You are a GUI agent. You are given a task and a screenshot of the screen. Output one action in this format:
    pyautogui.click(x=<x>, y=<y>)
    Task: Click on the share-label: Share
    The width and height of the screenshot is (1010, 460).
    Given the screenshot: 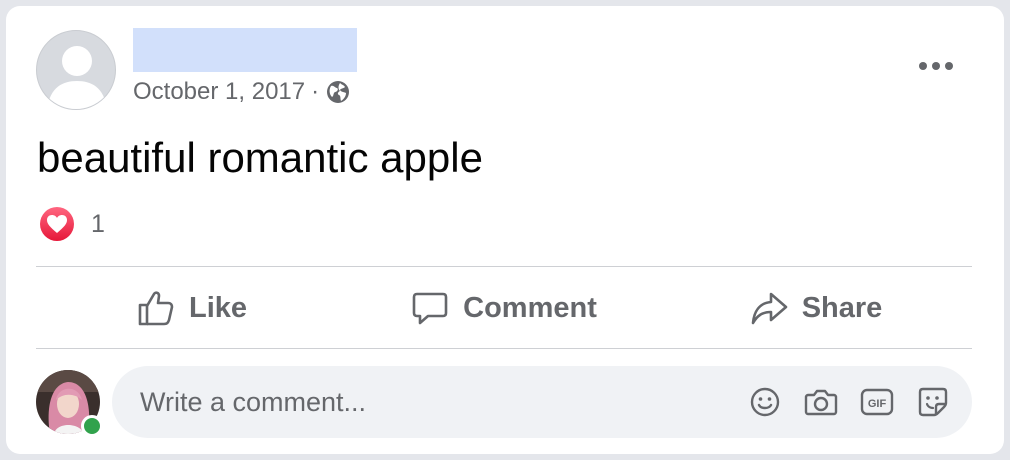 What is the action you would take?
    pyautogui.click(x=842, y=307)
    